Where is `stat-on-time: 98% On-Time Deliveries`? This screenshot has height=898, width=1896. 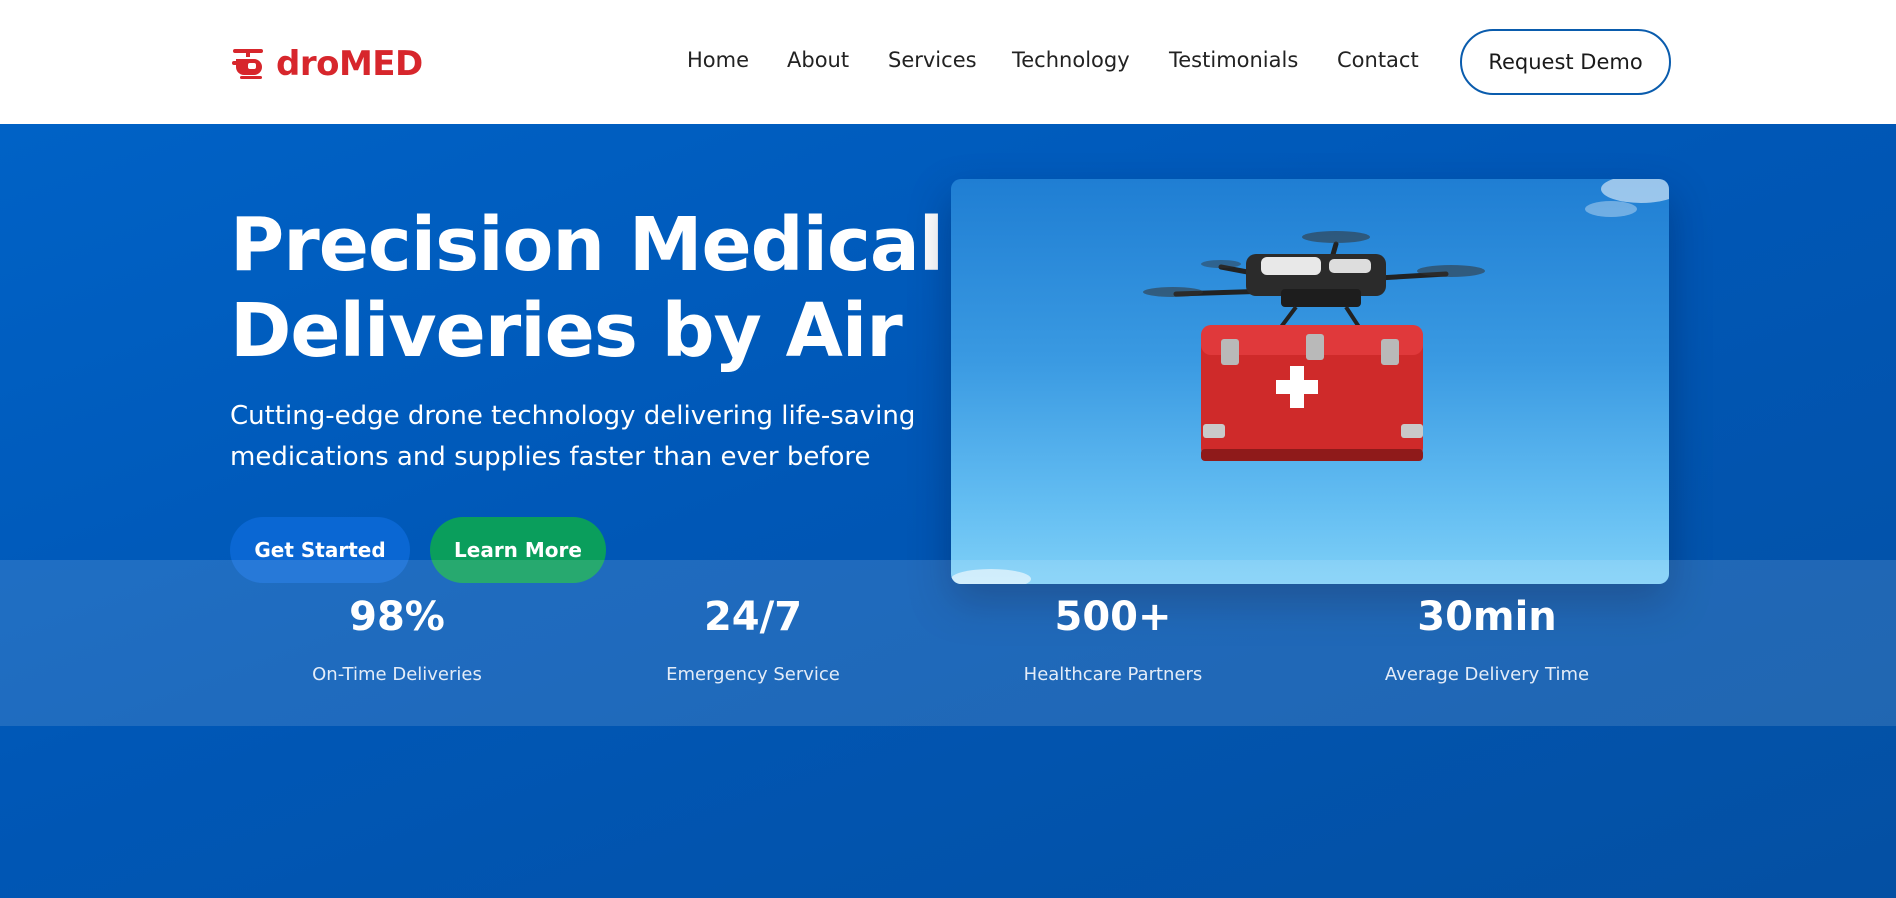 stat-on-time: 98% On-Time Deliveries is located at coordinates (397, 643).